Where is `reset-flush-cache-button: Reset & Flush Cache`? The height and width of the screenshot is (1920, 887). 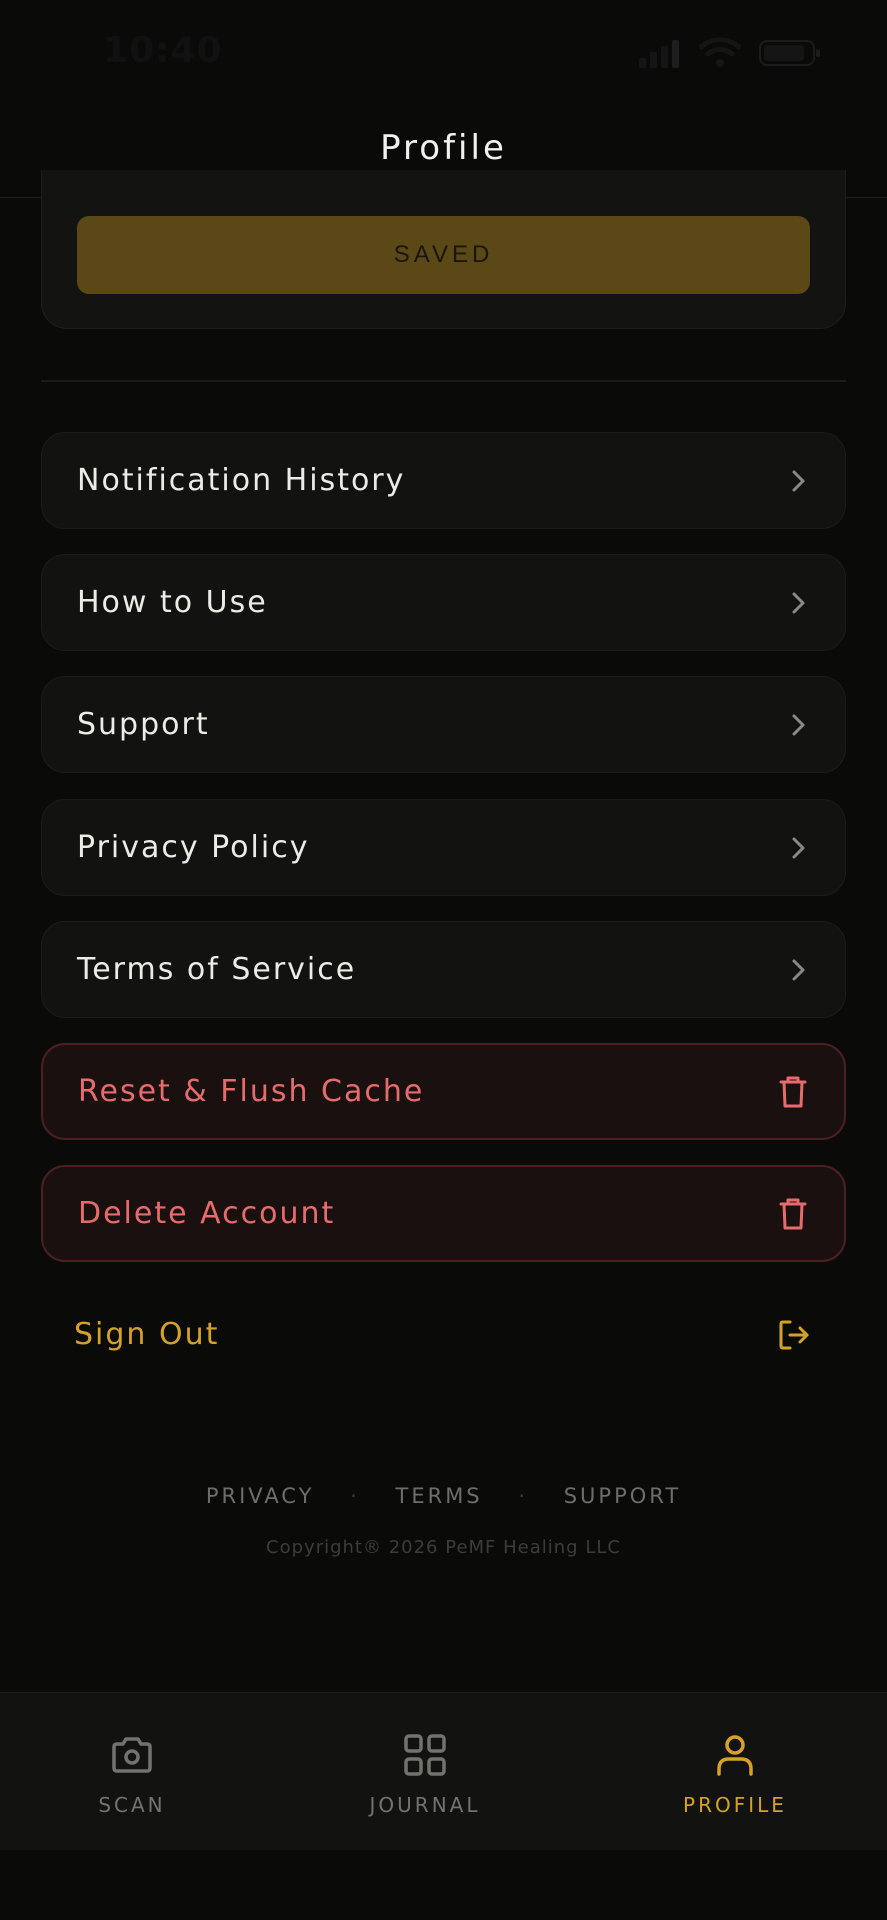 reset-flush-cache-button: Reset & Flush Cache is located at coordinates (443, 1091).